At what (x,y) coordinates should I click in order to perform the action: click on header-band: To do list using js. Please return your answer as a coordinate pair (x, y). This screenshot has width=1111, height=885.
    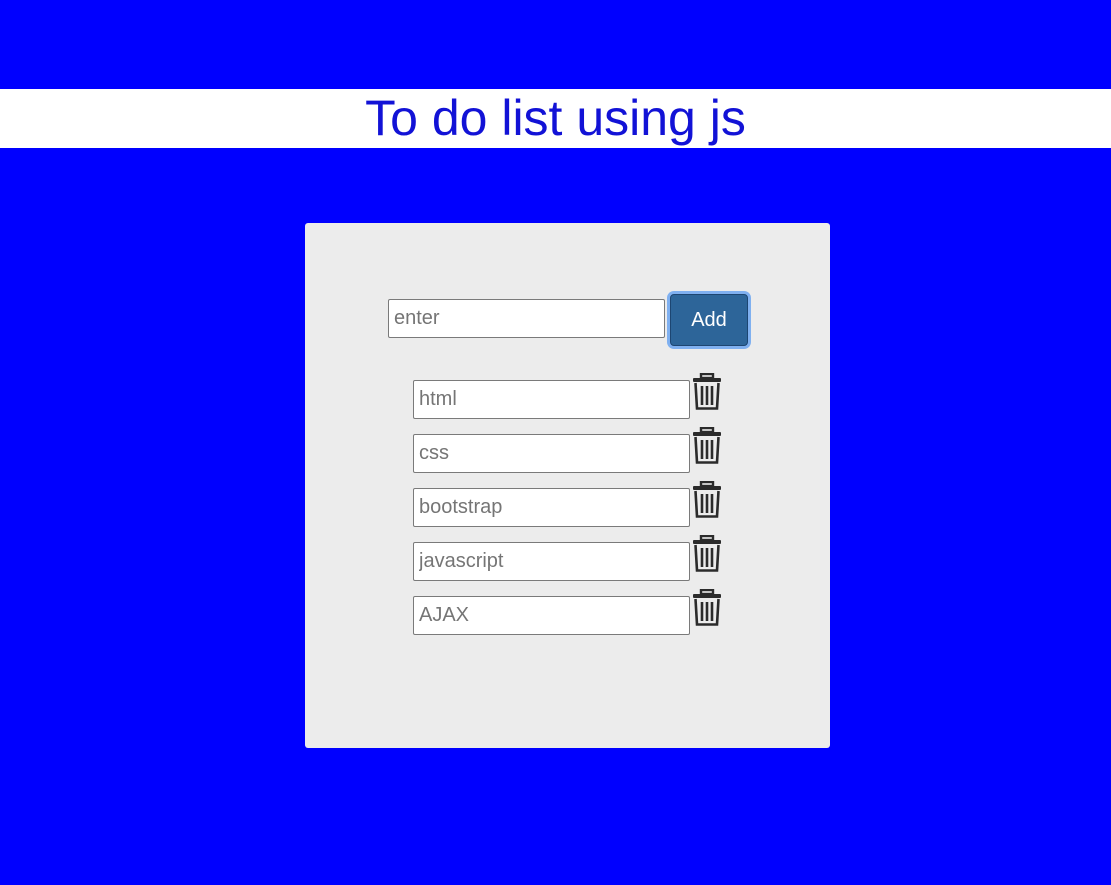
    Looking at the image, I should click on (555, 118).